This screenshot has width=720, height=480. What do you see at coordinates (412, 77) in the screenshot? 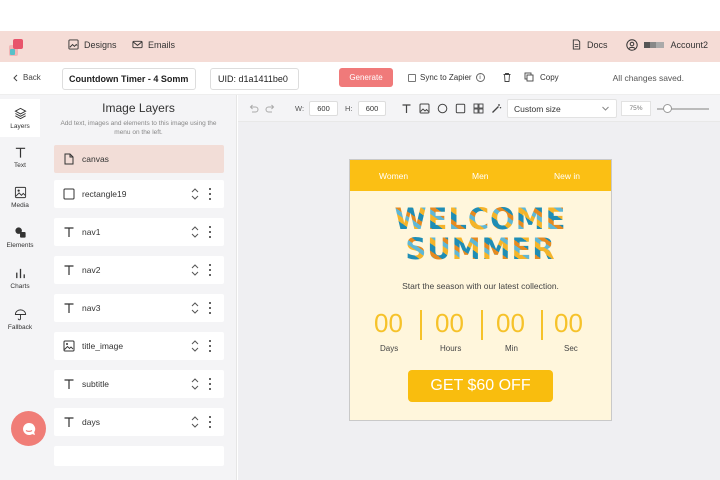
I see `sync-checkbox` at bounding box center [412, 77].